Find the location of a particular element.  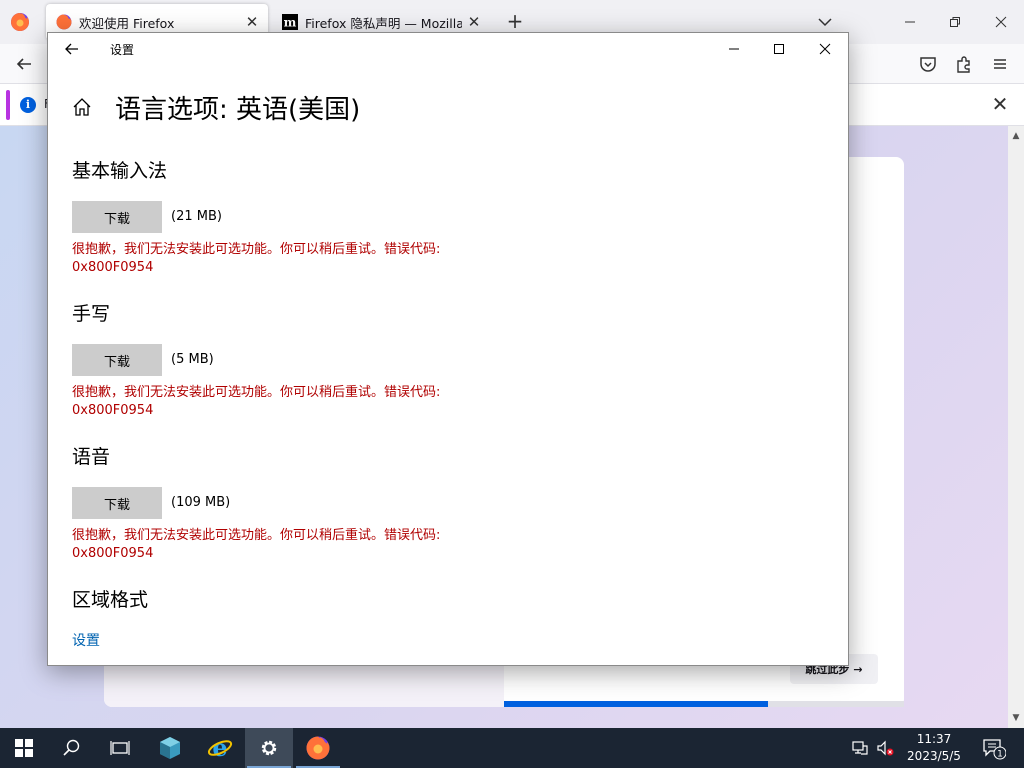

download-size: (21 MB) is located at coordinates (196, 216).